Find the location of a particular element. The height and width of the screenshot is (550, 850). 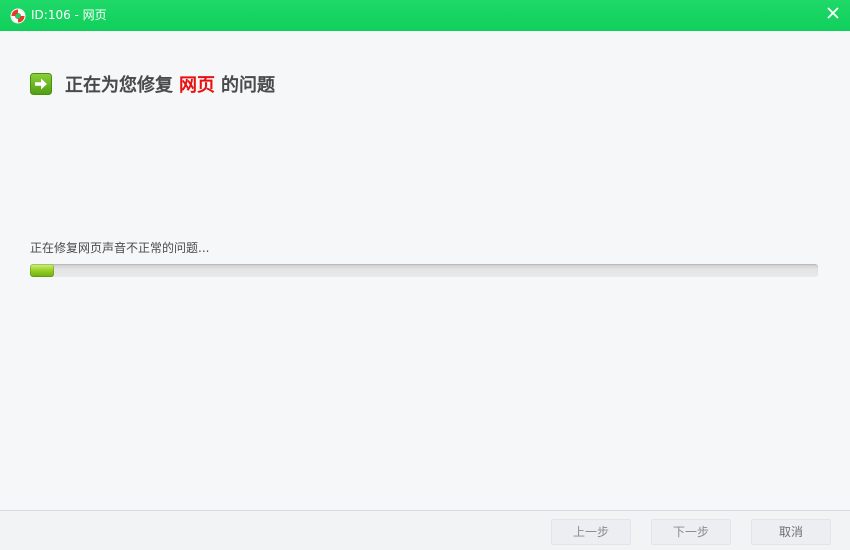

heading-suffix: 的问题 is located at coordinates (248, 85).